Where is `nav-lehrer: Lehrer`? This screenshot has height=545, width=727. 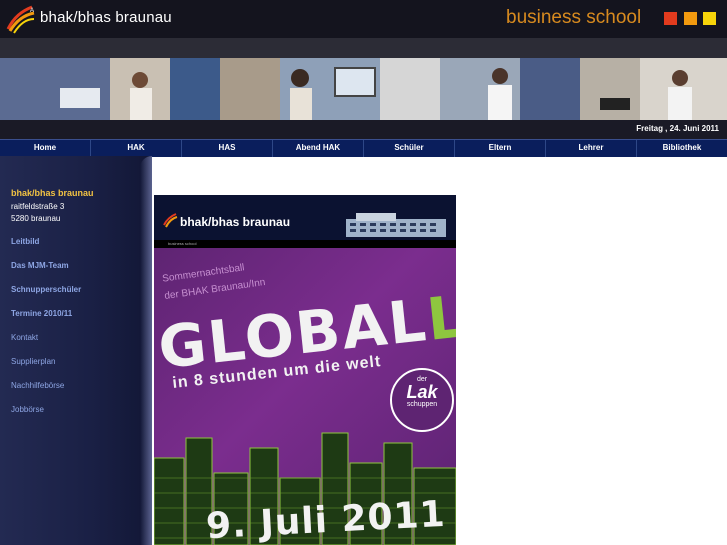
nav-lehrer: Lehrer is located at coordinates (591, 148).